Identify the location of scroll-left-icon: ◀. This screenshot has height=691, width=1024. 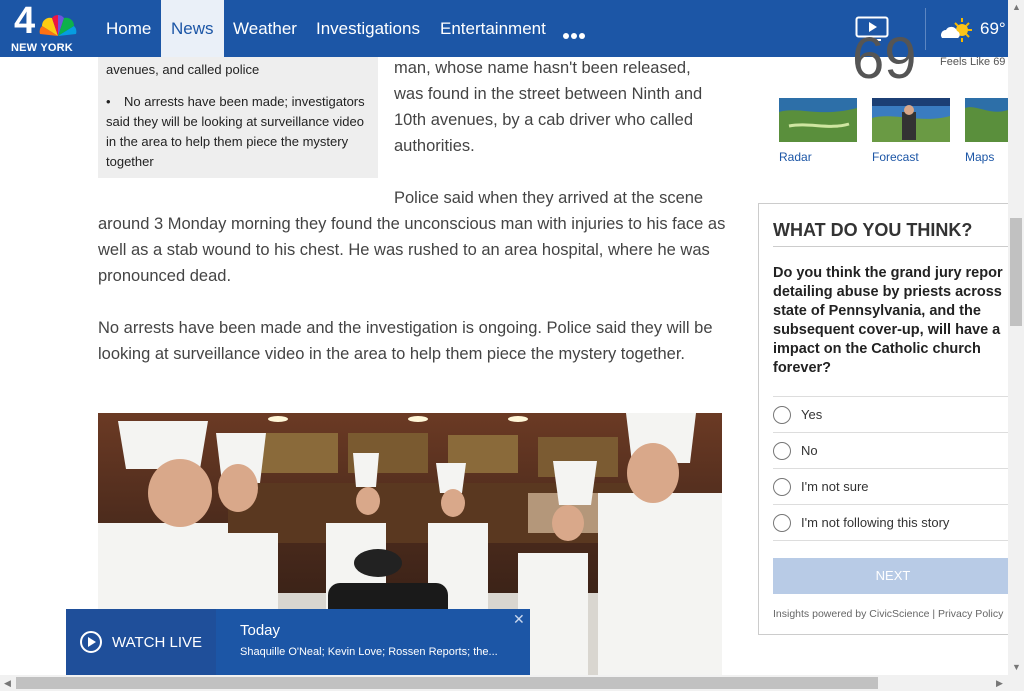
(7, 683).